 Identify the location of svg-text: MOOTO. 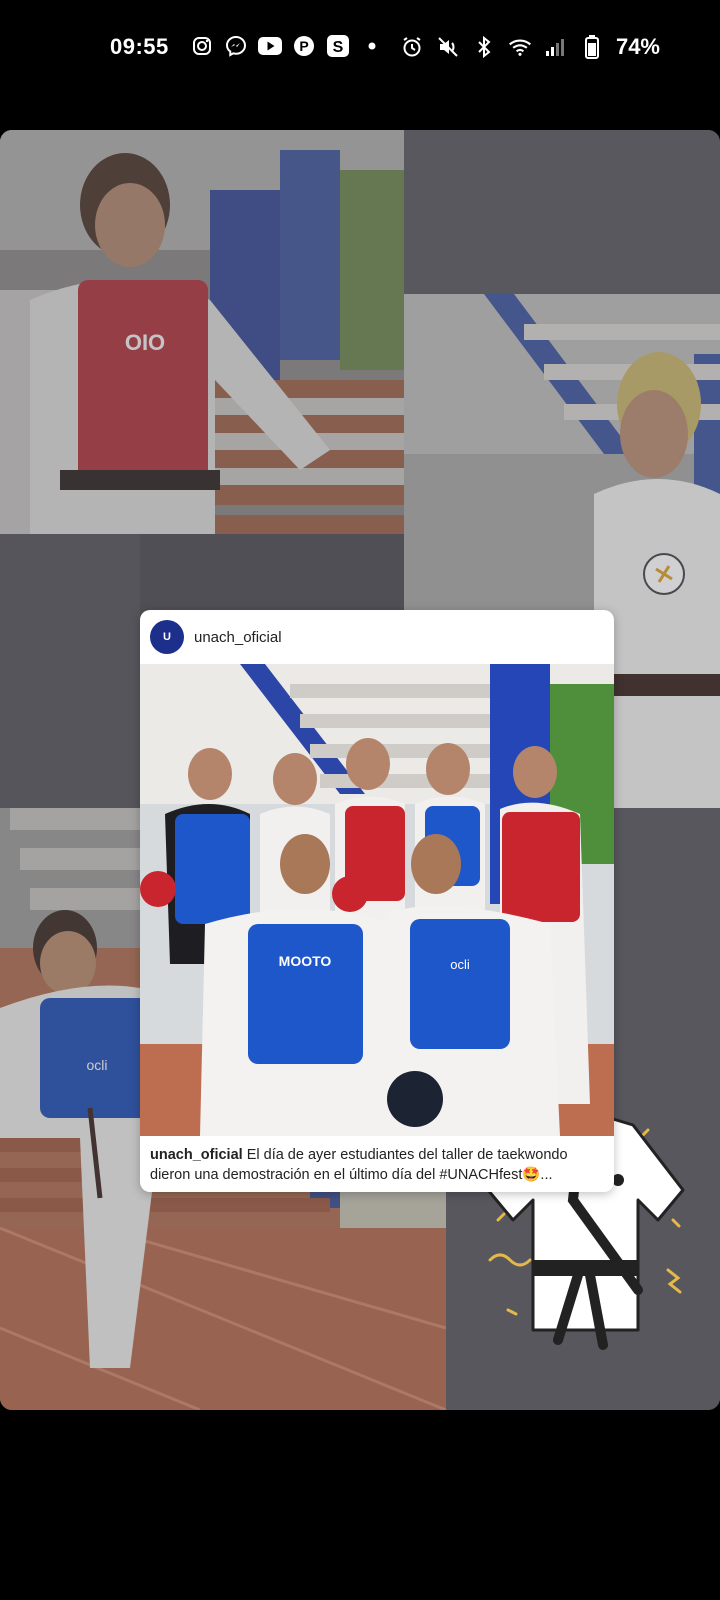
(305, 961).